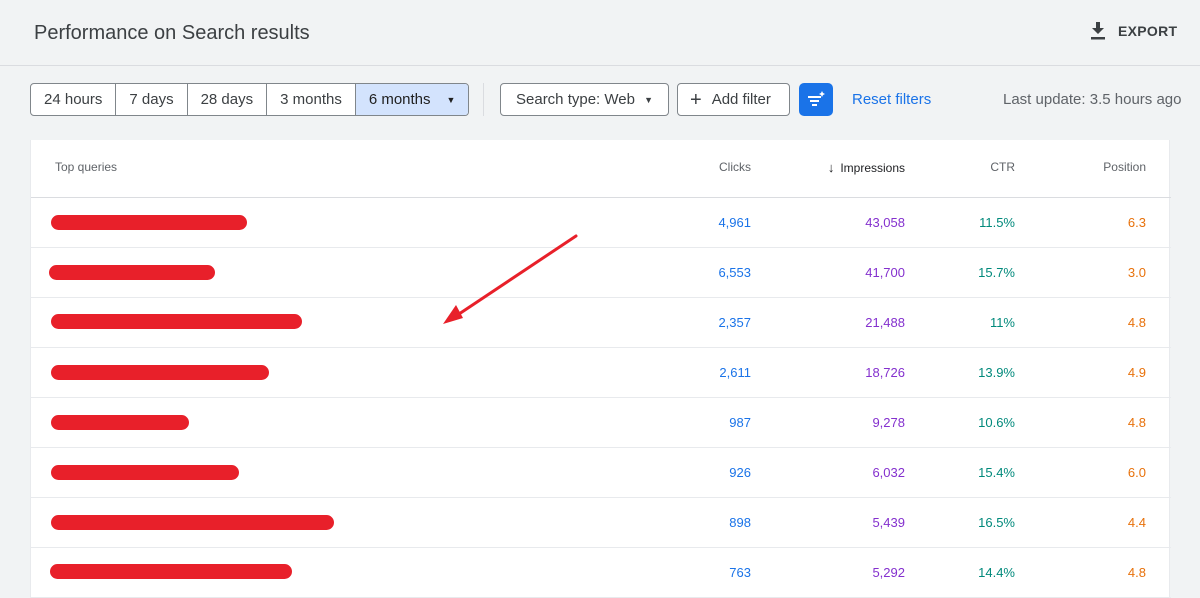  Describe the element at coordinates (1136, 222) in the screenshot. I see `position-cell: 6.3` at that location.